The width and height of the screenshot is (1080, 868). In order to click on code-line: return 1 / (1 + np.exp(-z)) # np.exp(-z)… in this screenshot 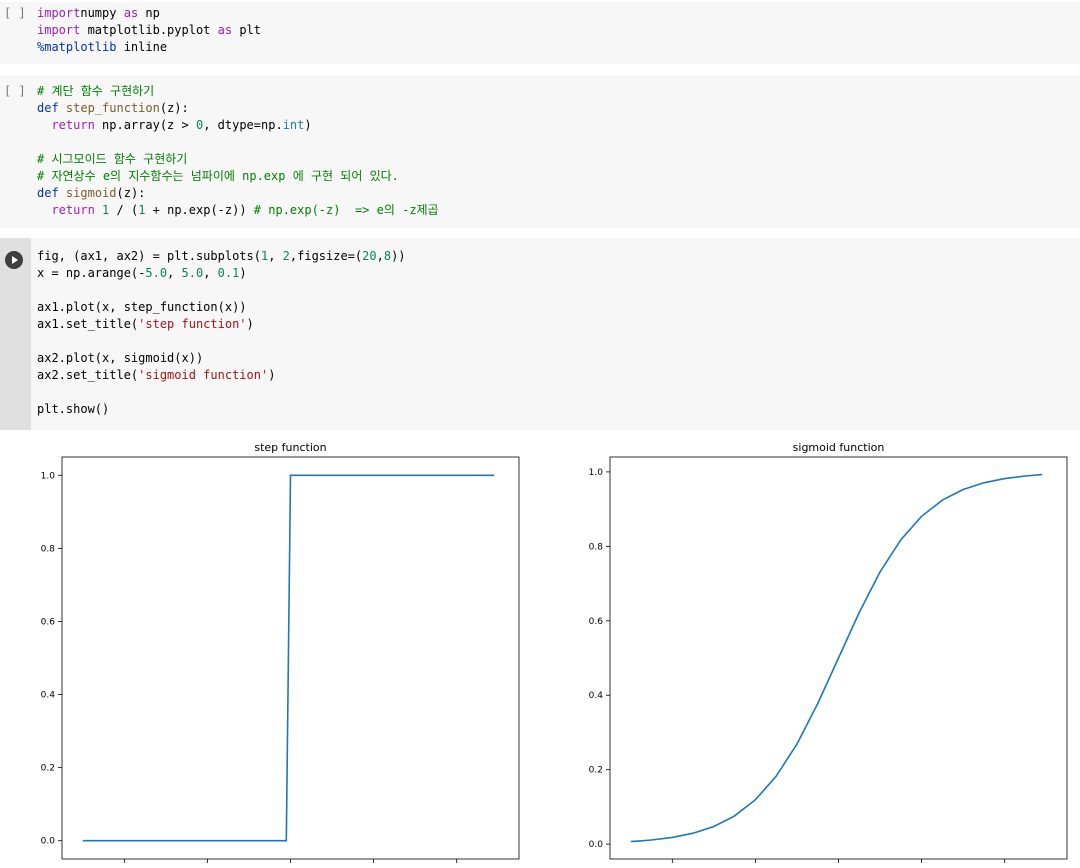, I will do `click(238, 210)`.